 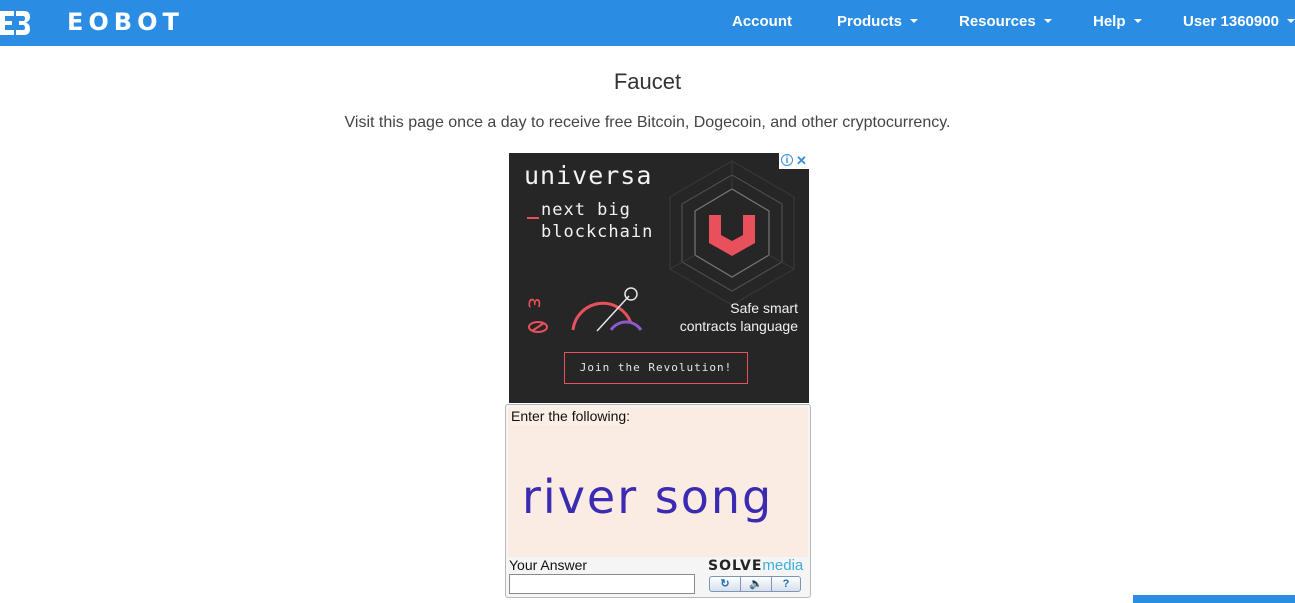 What do you see at coordinates (597, 221) in the screenshot?
I see `ad-tagline: next big blockchain` at bounding box center [597, 221].